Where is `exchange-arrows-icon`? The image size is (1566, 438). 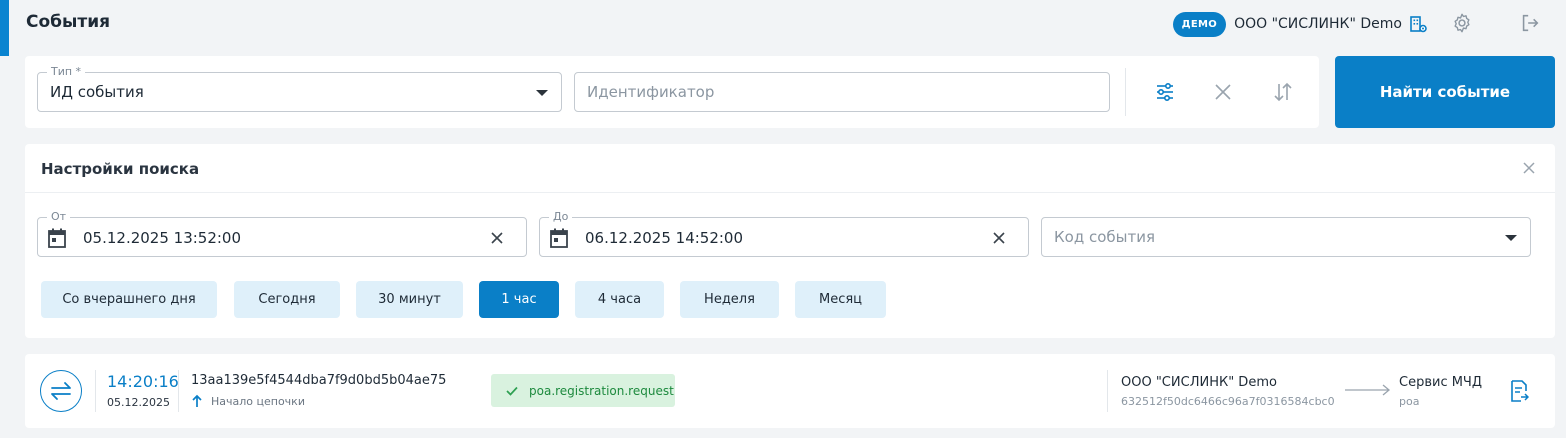
exchange-arrows-icon is located at coordinates (61, 391).